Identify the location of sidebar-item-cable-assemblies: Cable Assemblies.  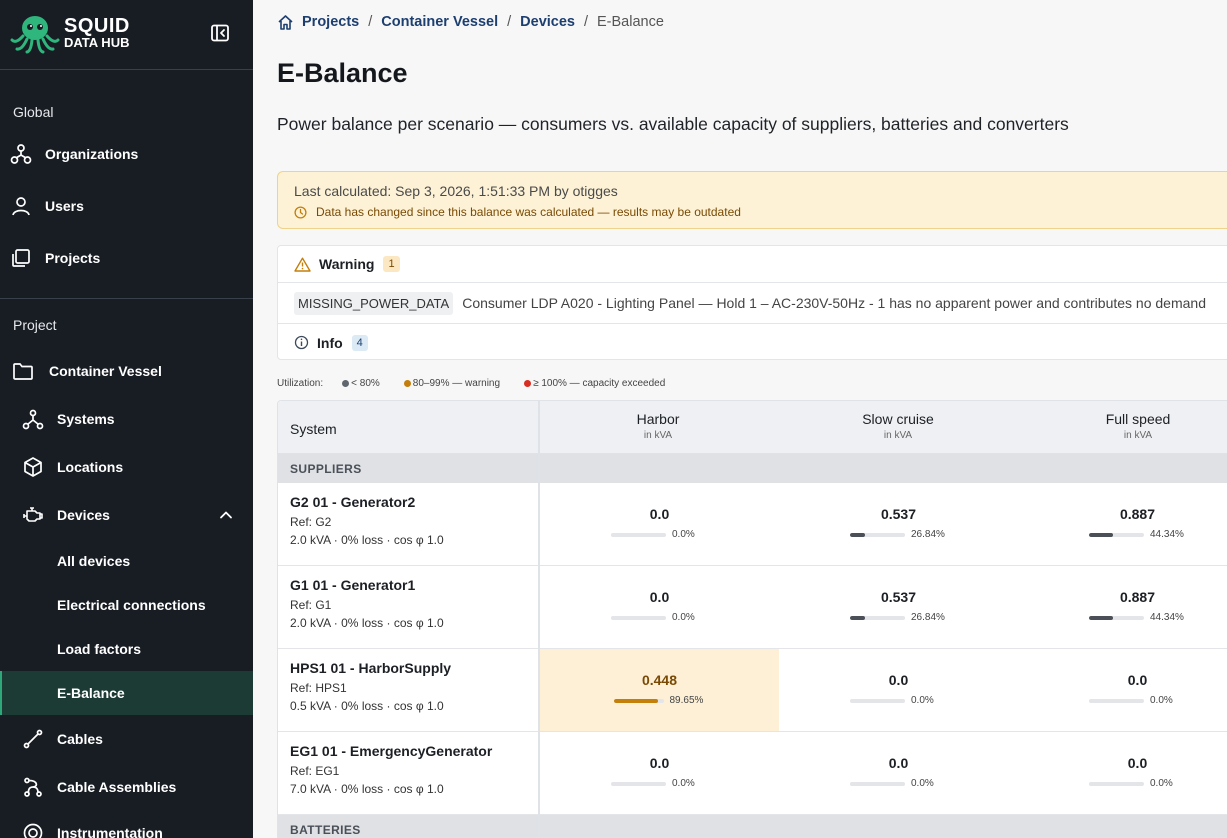
(126, 787).